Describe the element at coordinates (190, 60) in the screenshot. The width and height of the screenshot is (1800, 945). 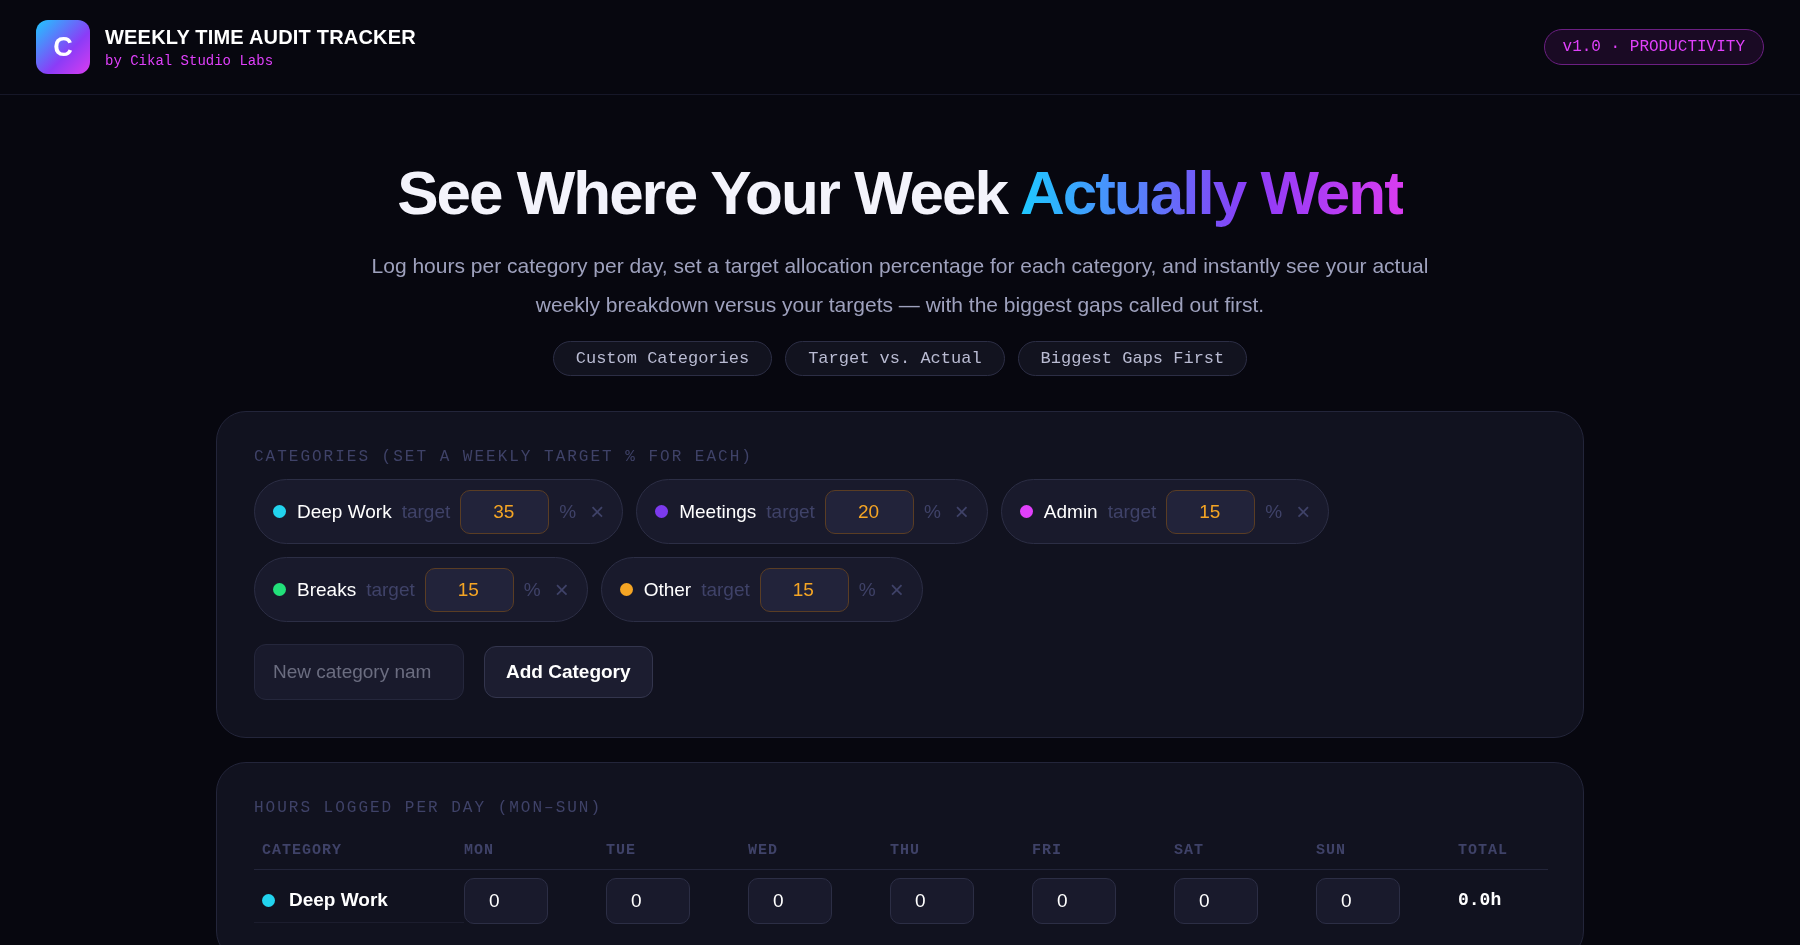
I see `app-subtitle: by Cikal Studio Labs` at that location.